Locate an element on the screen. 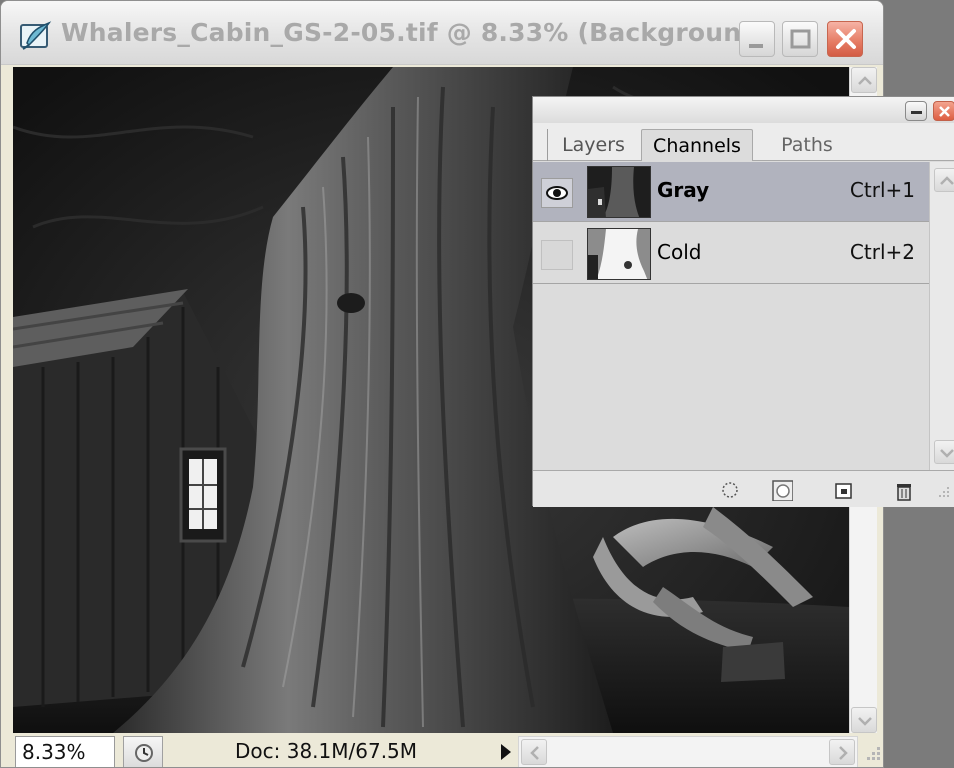  eye-icon is located at coordinates (557, 193).